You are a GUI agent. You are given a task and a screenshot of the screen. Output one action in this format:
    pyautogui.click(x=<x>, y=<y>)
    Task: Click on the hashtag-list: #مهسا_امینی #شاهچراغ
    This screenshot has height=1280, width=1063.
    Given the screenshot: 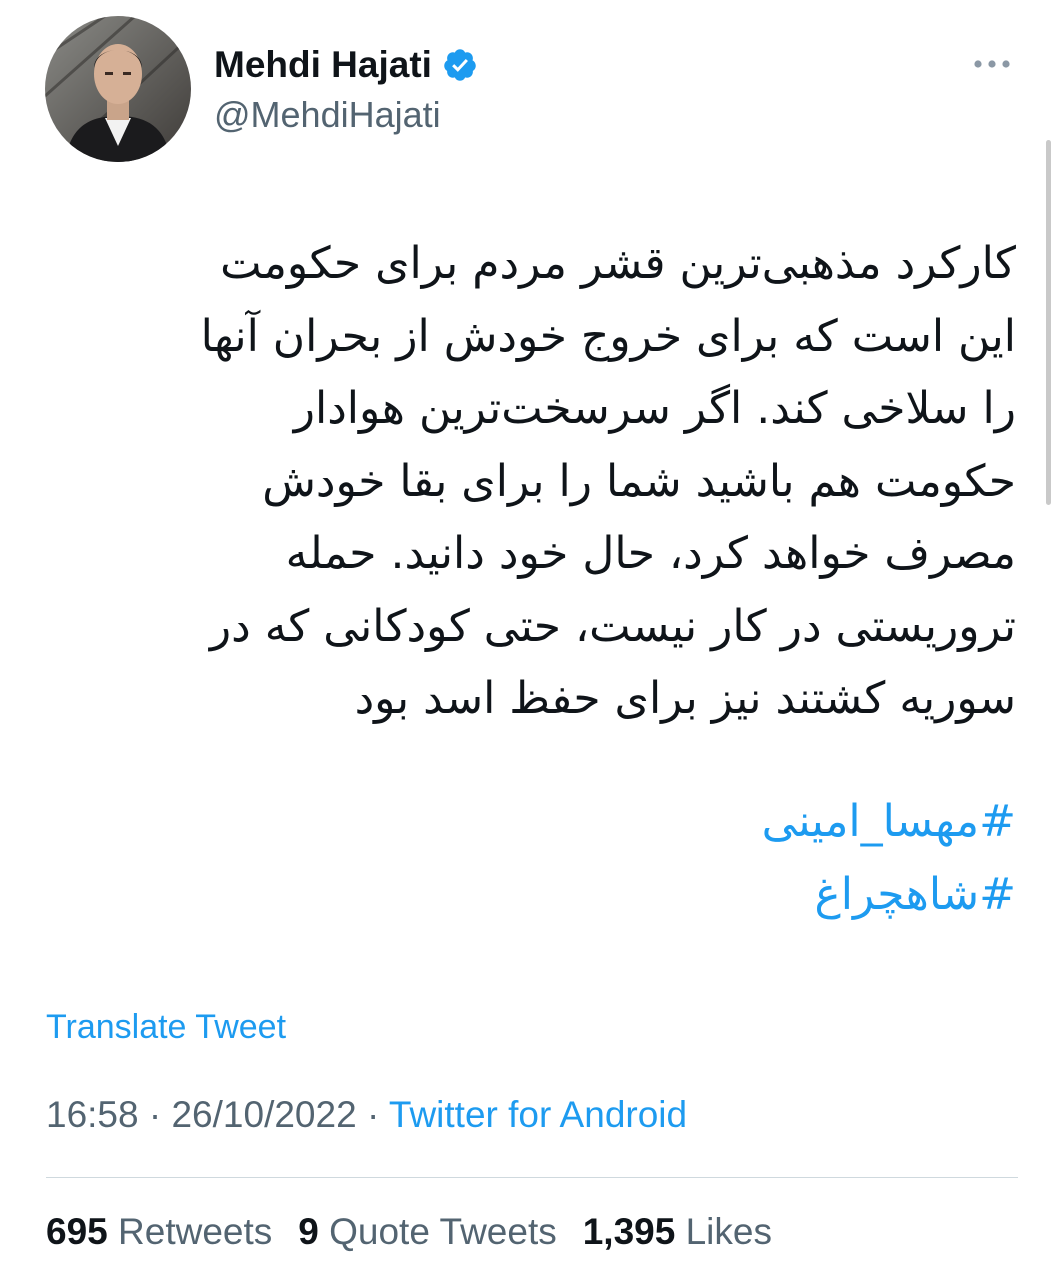 What is the action you would take?
    pyautogui.click(x=531, y=858)
    